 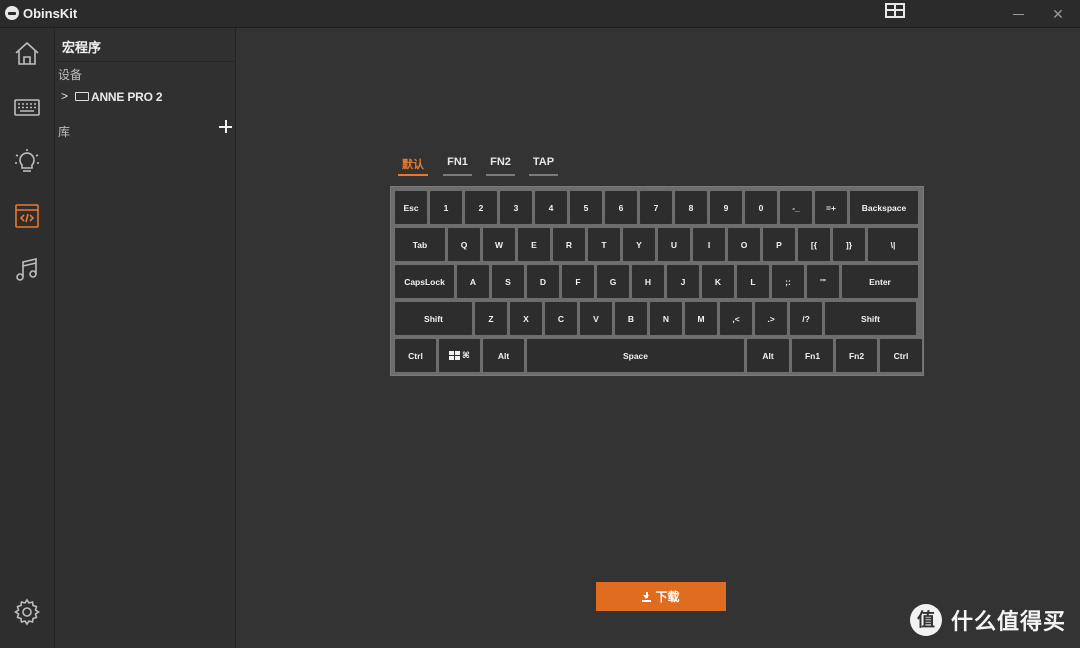 I want to click on key-1-6: Y, so click(x=639, y=244).